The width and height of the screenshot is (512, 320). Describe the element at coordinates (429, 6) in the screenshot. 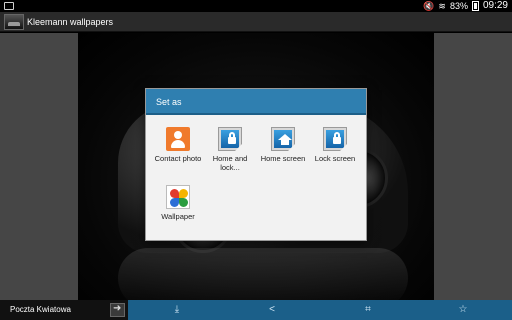

I see `mute-icon: 🔇` at that location.